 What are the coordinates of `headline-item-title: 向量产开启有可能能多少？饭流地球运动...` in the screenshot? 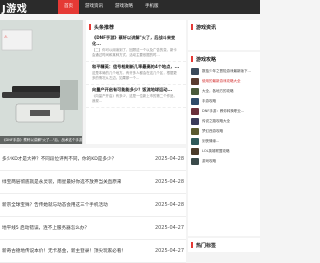 It's located at (136, 90).